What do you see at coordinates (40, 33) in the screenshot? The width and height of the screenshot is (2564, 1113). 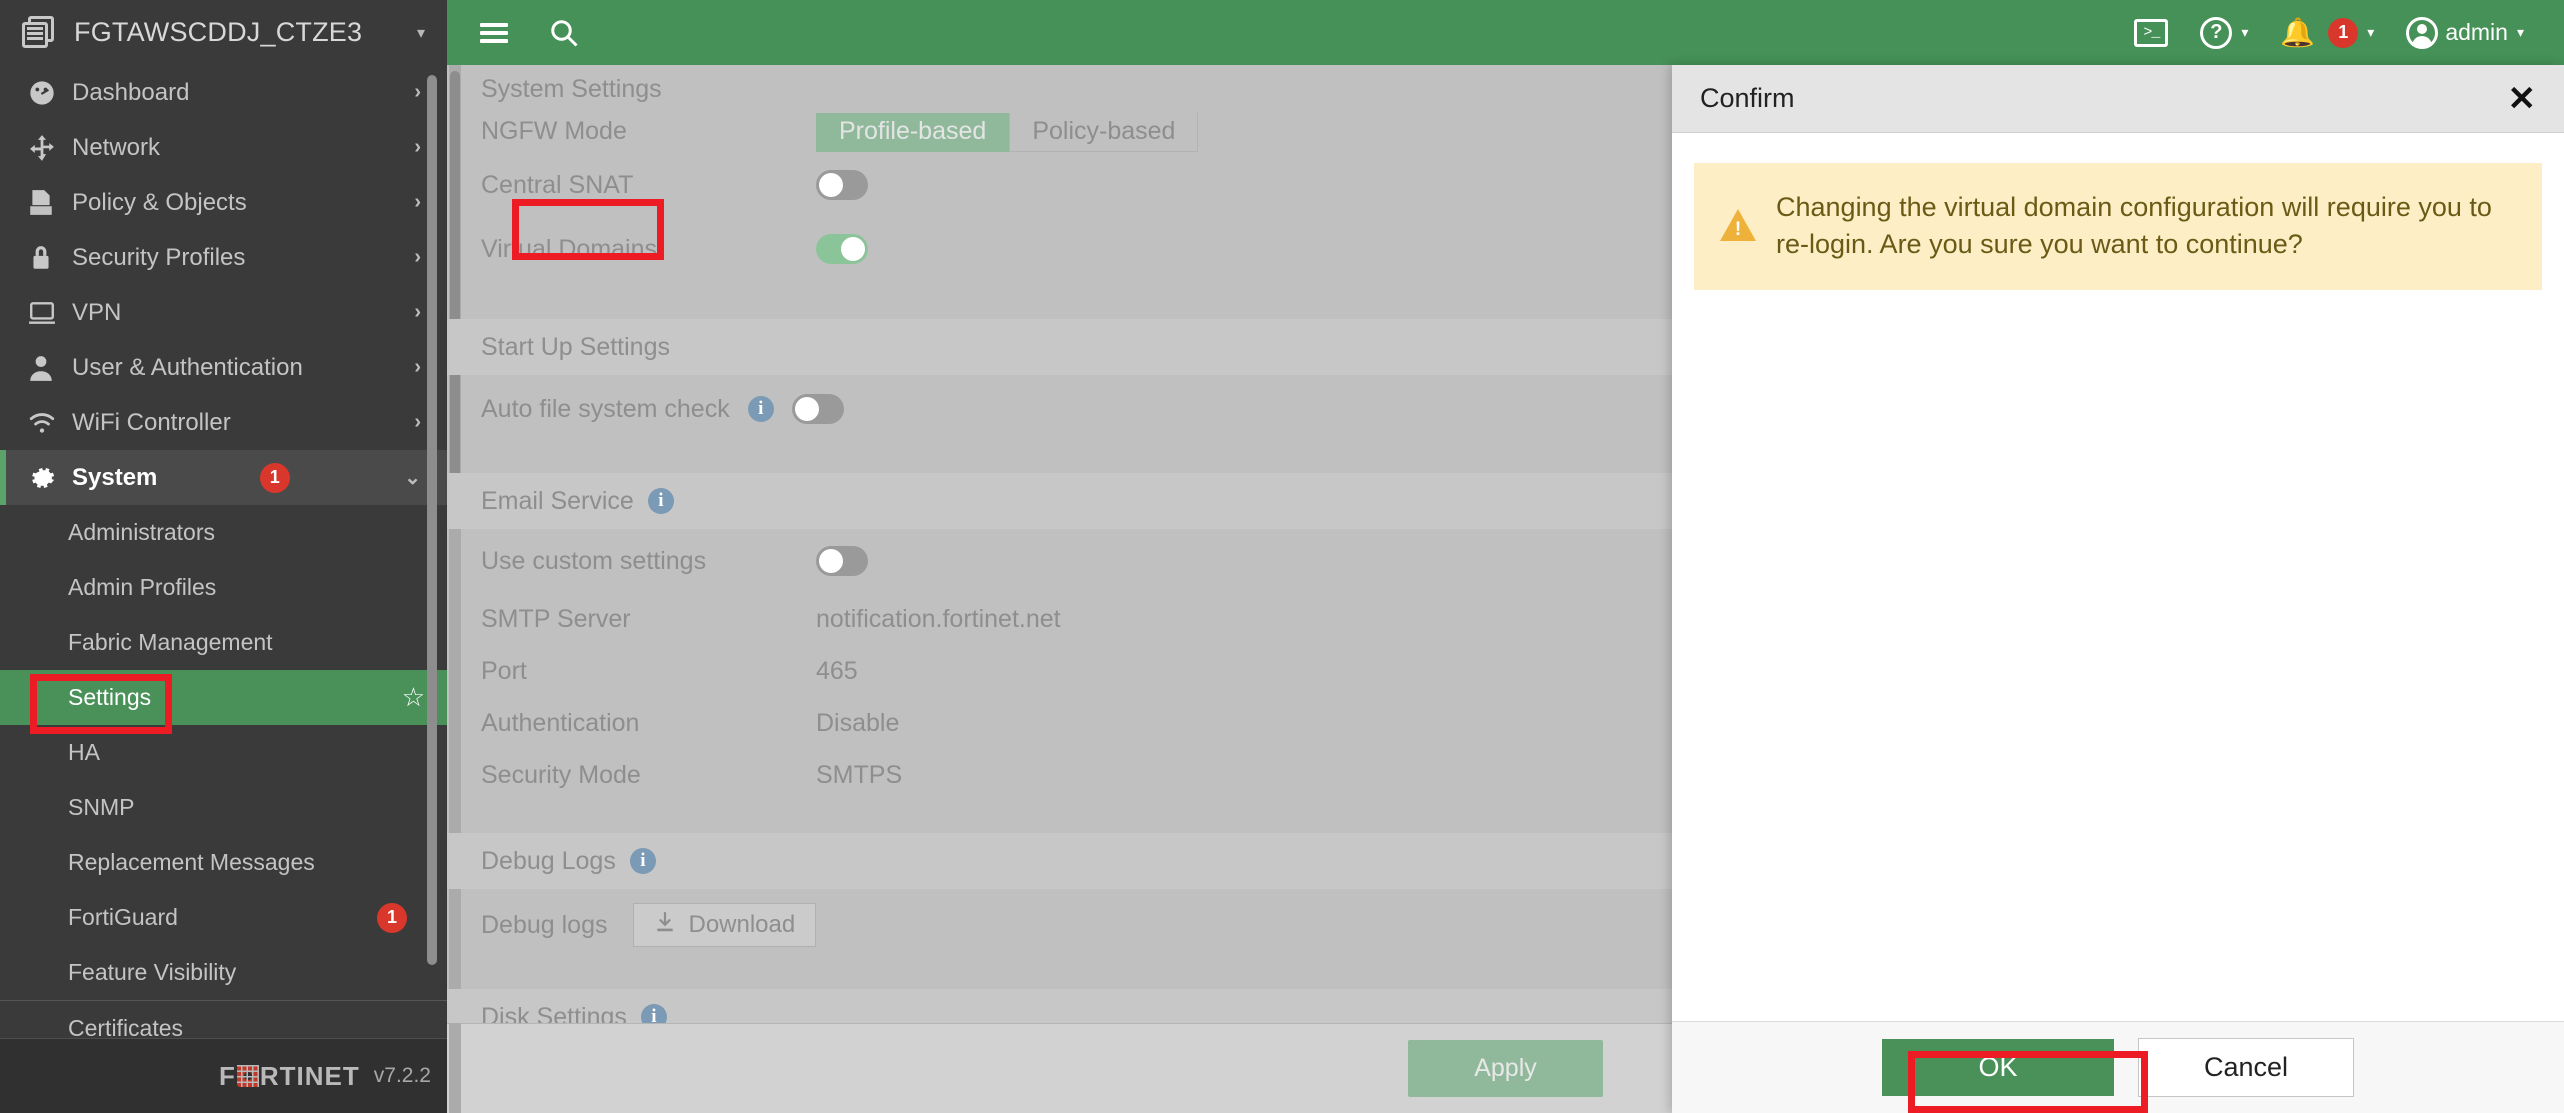 I see `device-stack-icon` at bounding box center [40, 33].